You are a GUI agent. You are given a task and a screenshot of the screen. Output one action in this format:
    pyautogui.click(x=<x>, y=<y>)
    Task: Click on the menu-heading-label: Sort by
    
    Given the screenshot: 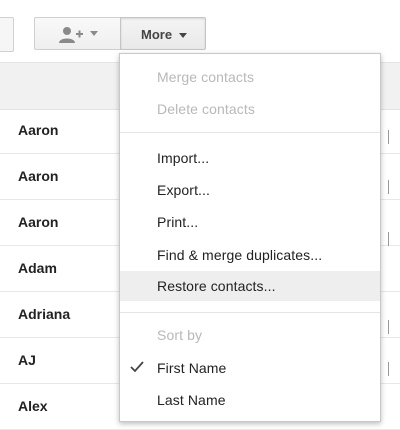 What is the action you would take?
    pyautogui.click(x=180, y=335)
    